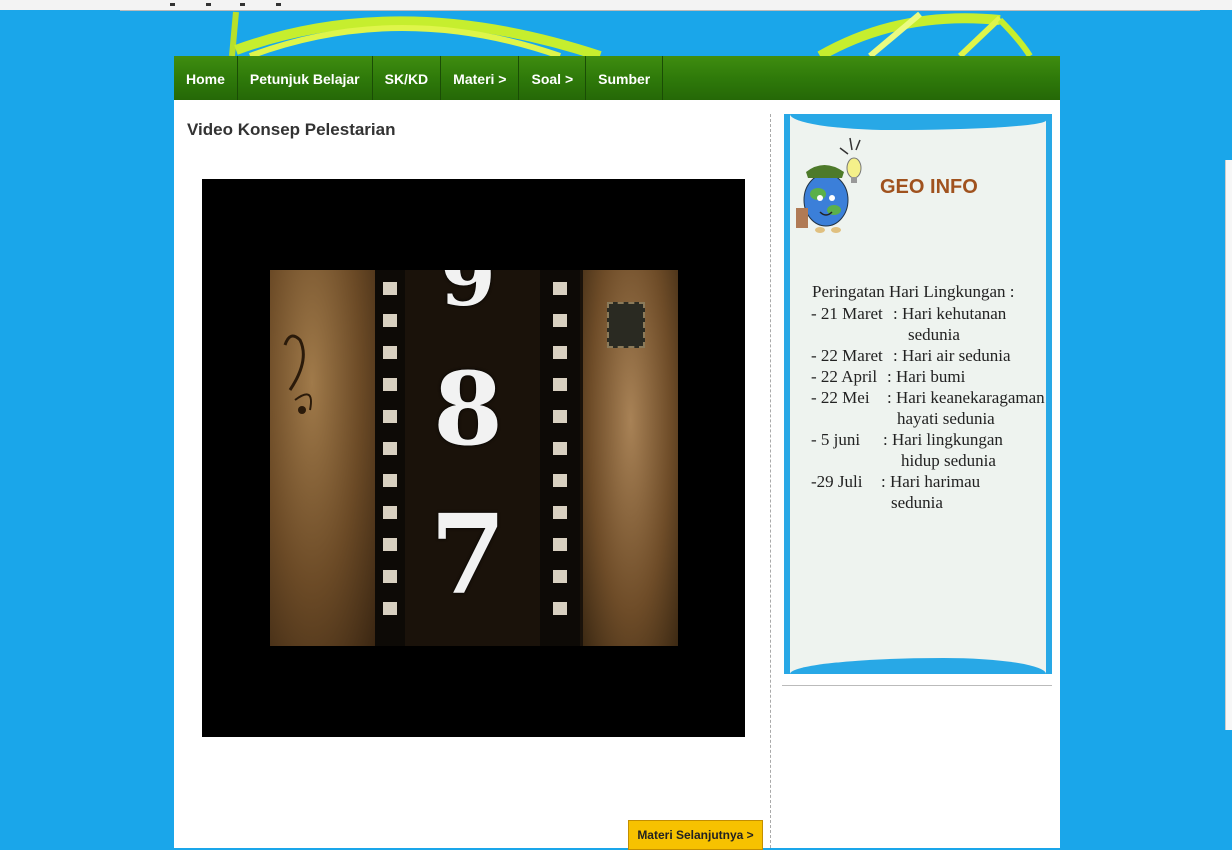 Image resolution: width=1232 pixels, height=850 pixels. Describe the element at coordinates (918, 666) in the screenshot. I see `card-bottom-edge` at that location.